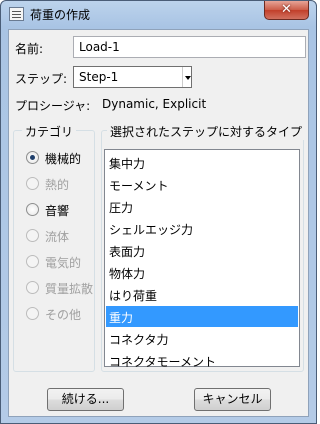 The height and width of the screenshot is (424, 320). I want to click on step-label: ステップ:, so click(41, 79).